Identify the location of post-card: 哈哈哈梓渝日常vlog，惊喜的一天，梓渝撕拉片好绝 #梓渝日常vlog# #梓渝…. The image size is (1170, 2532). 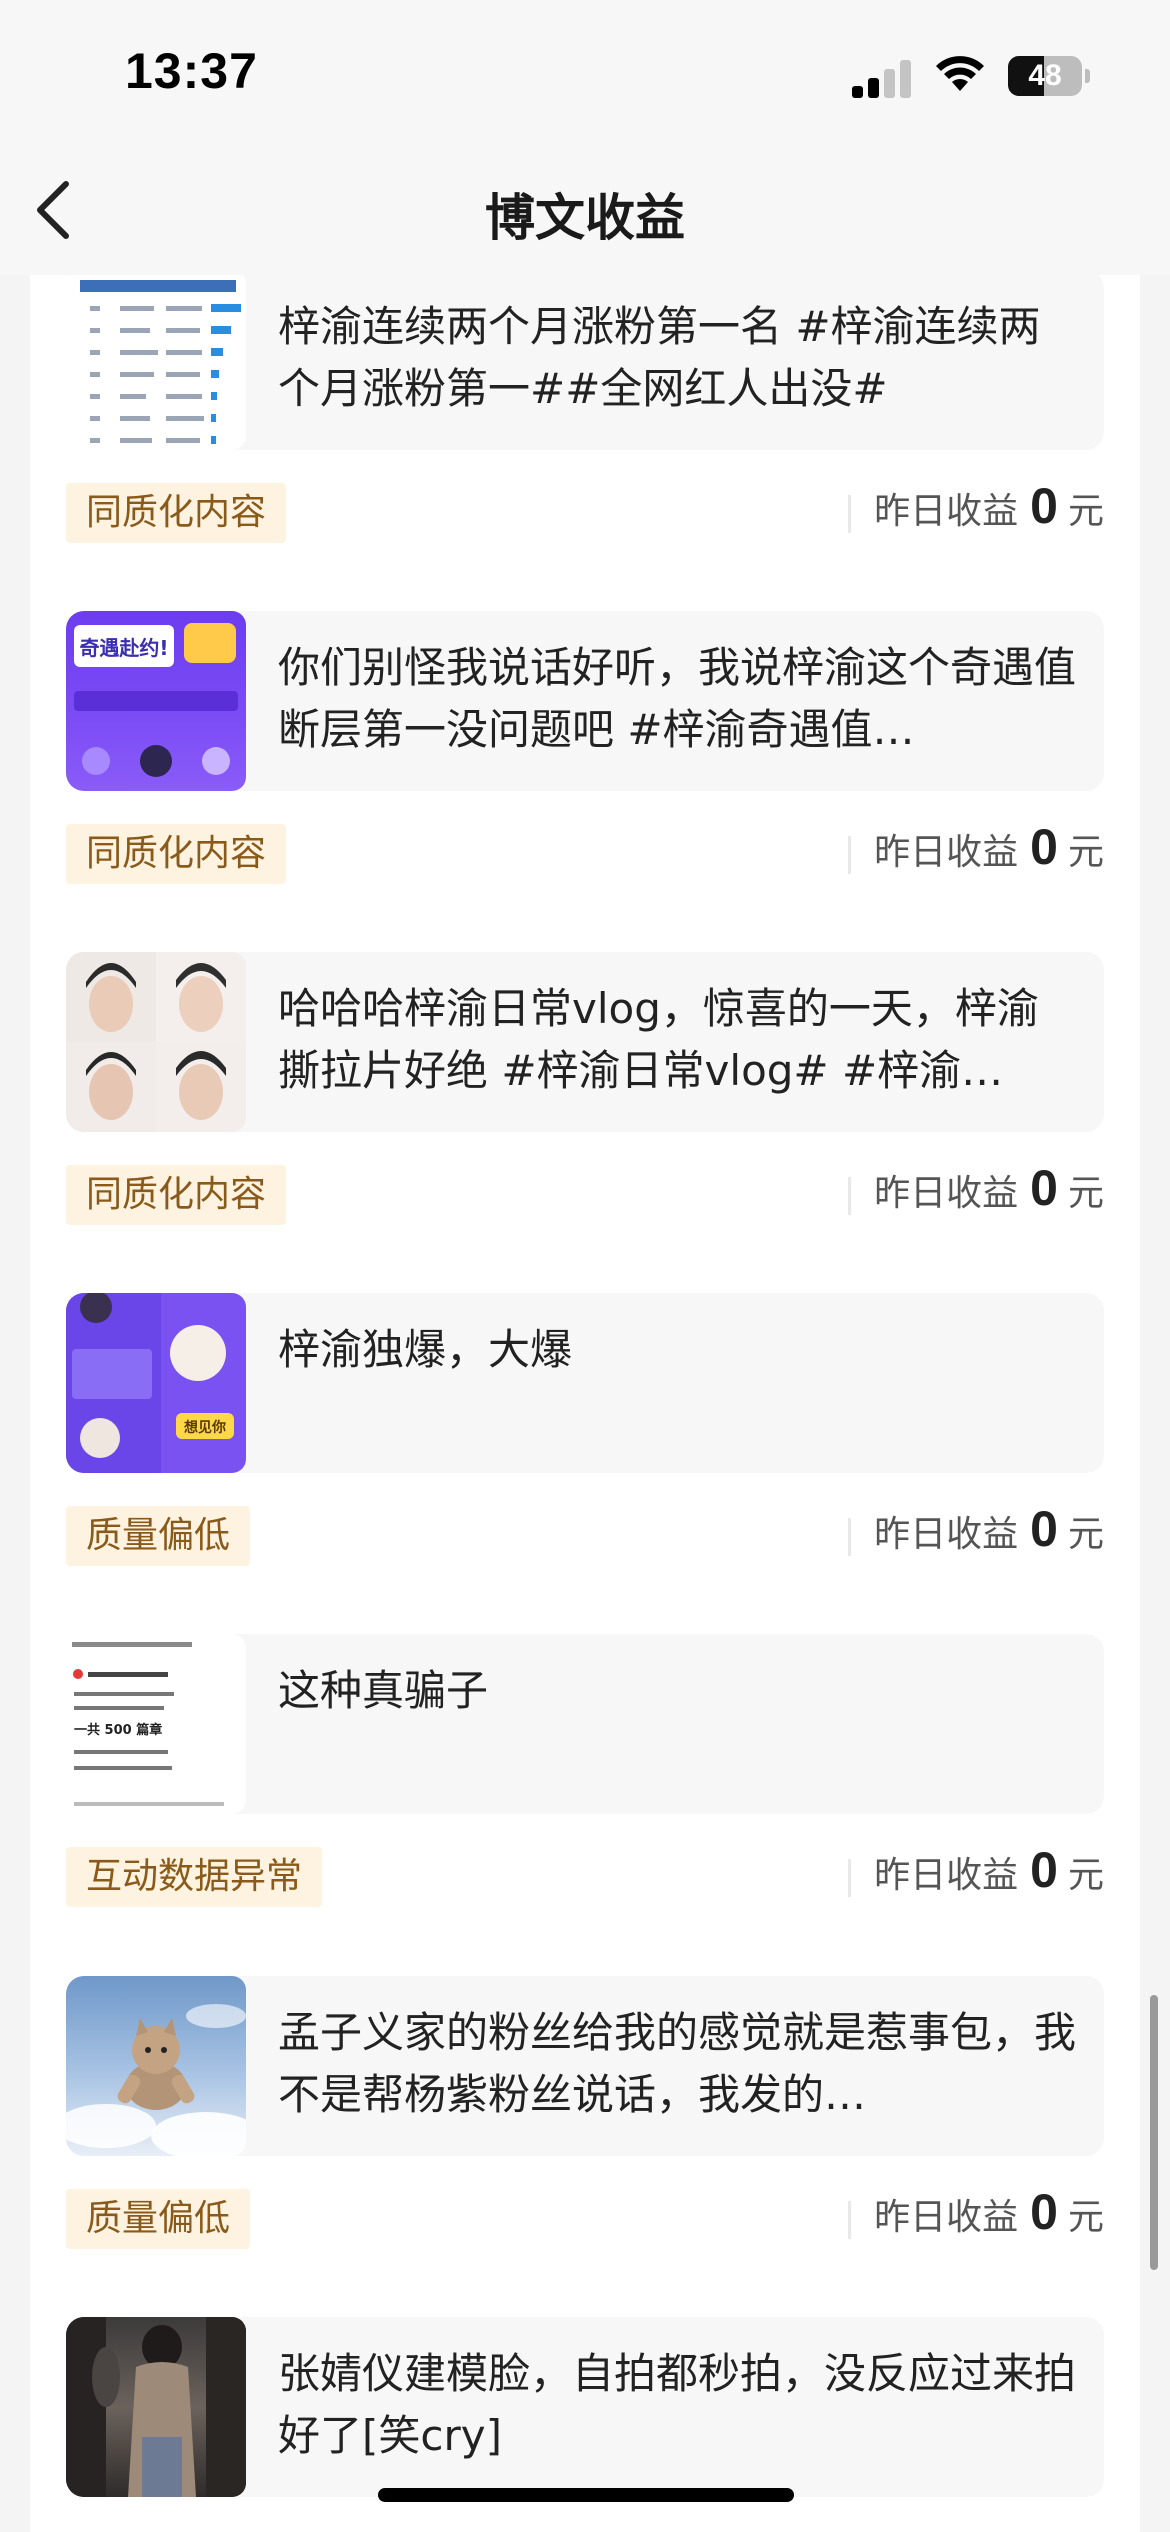
(585, 1042).